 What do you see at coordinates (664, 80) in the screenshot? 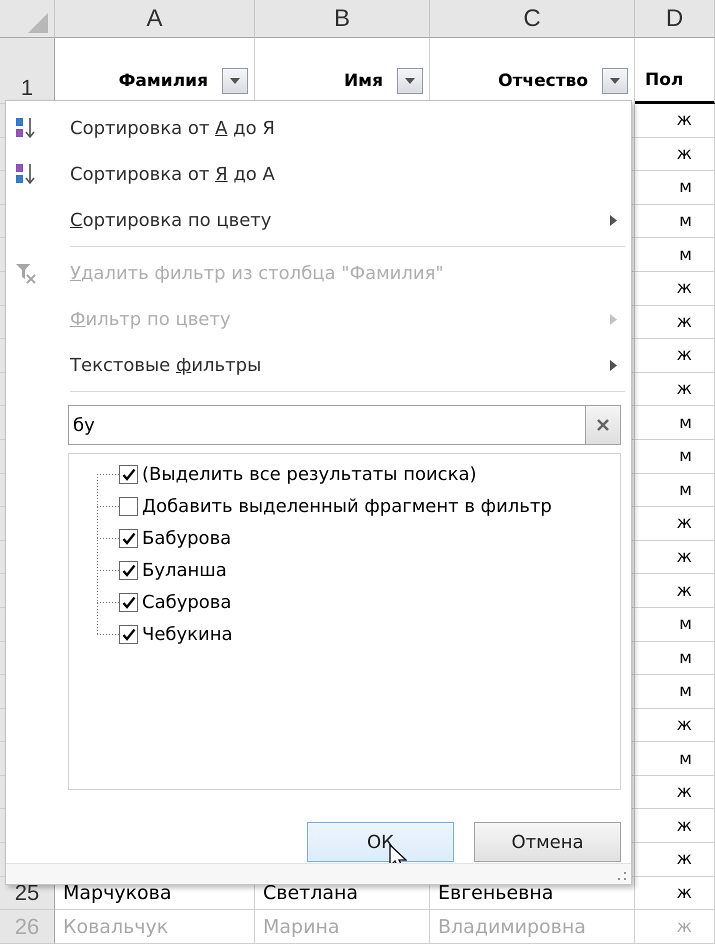
I see `header-cell-text: Пол` at bounding box center [664, 80].